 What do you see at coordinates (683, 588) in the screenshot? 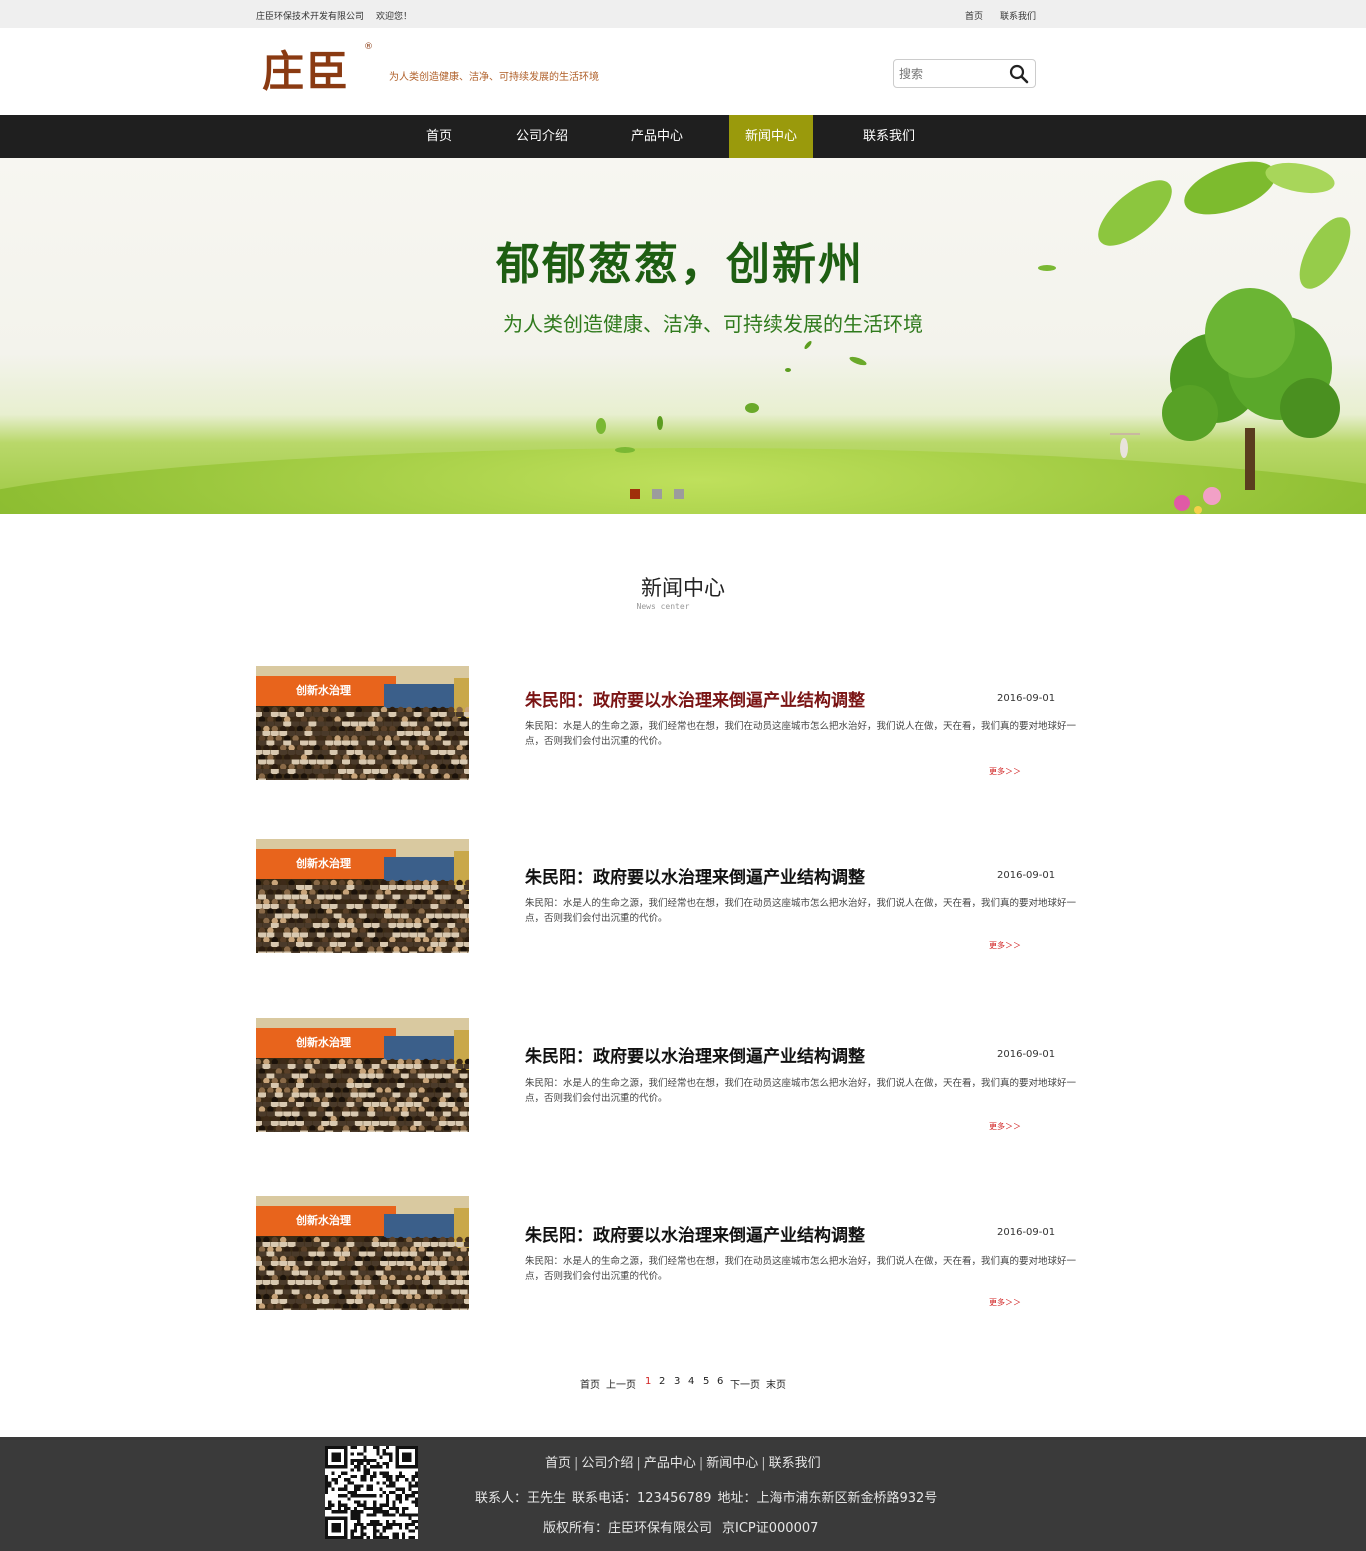
I see `section-title: 新闻中心` at bounding box center [683, 588].